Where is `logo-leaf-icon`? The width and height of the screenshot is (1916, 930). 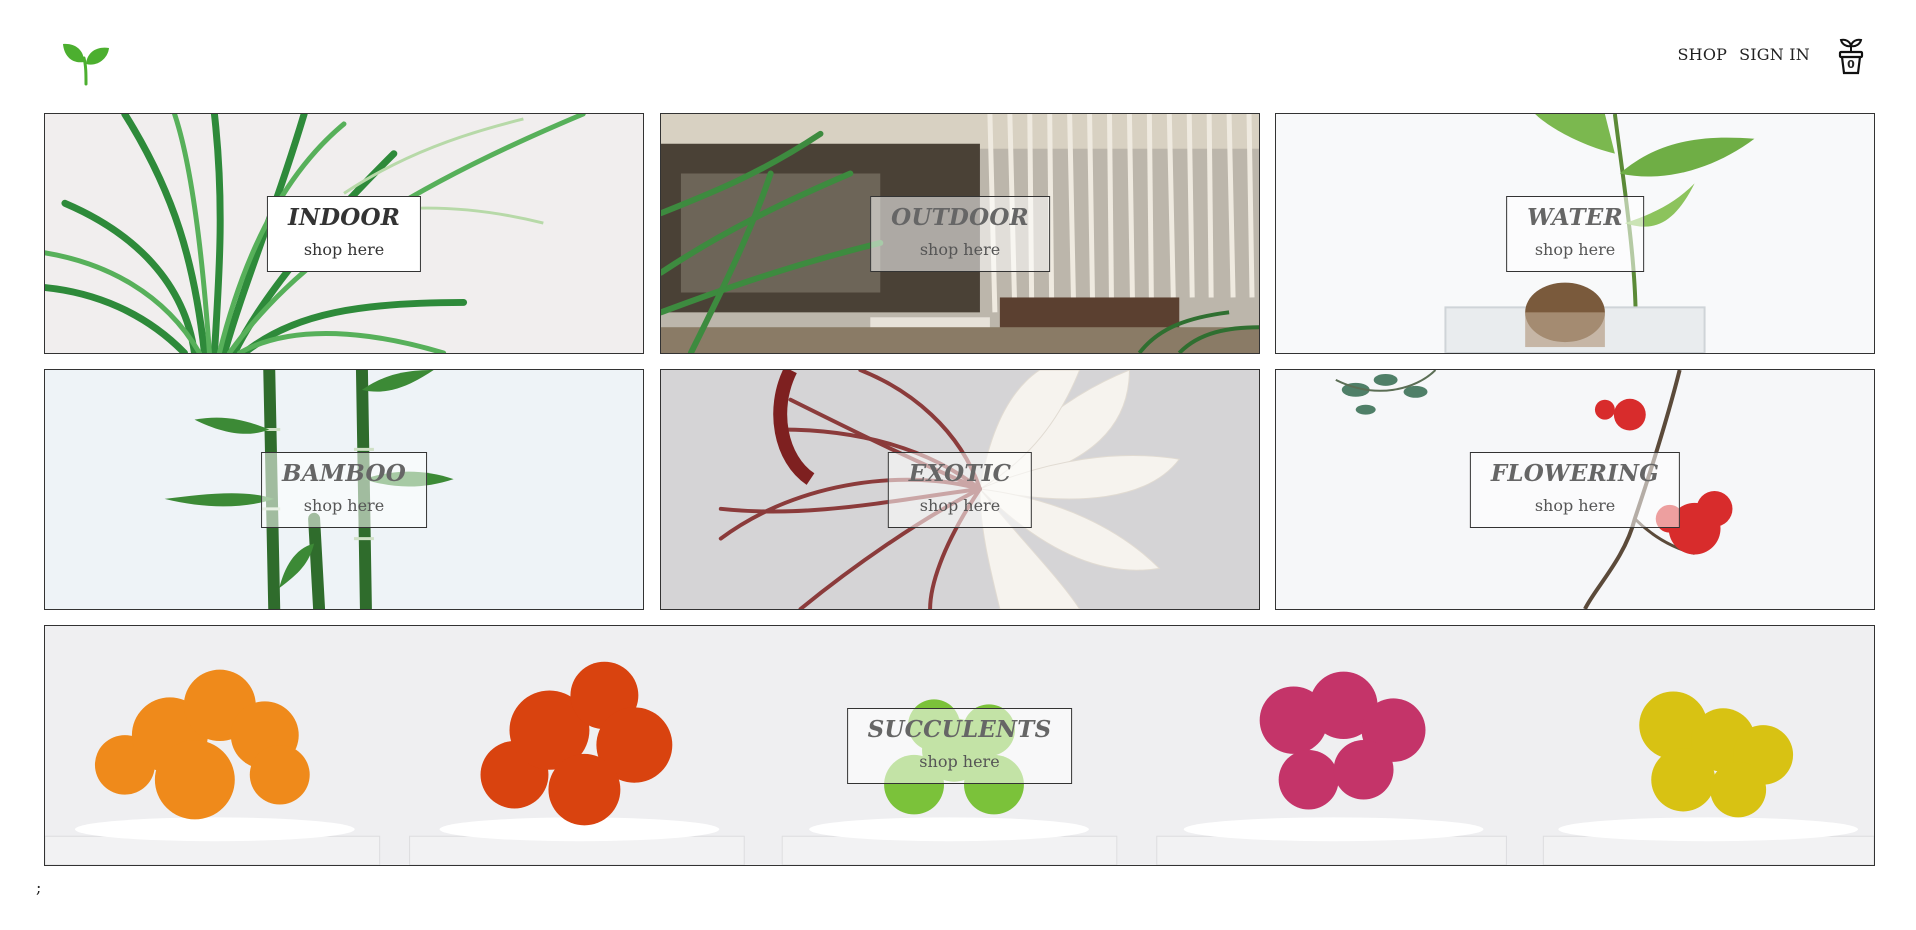 logo-leaf-icon is located at coordinates (86, 63).